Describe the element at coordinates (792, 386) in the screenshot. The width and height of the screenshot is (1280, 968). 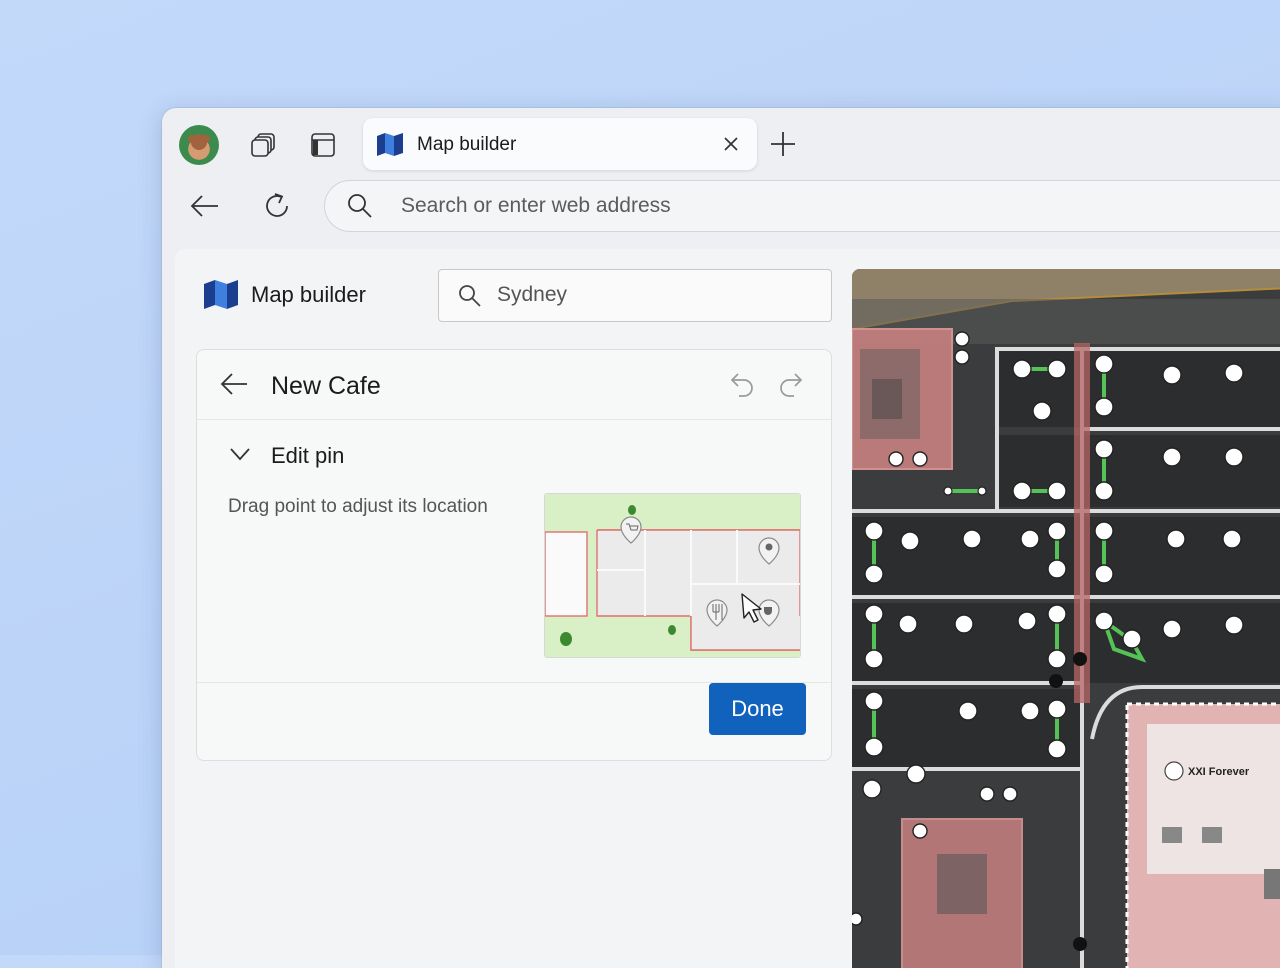
I see `redo-icon` at that location.